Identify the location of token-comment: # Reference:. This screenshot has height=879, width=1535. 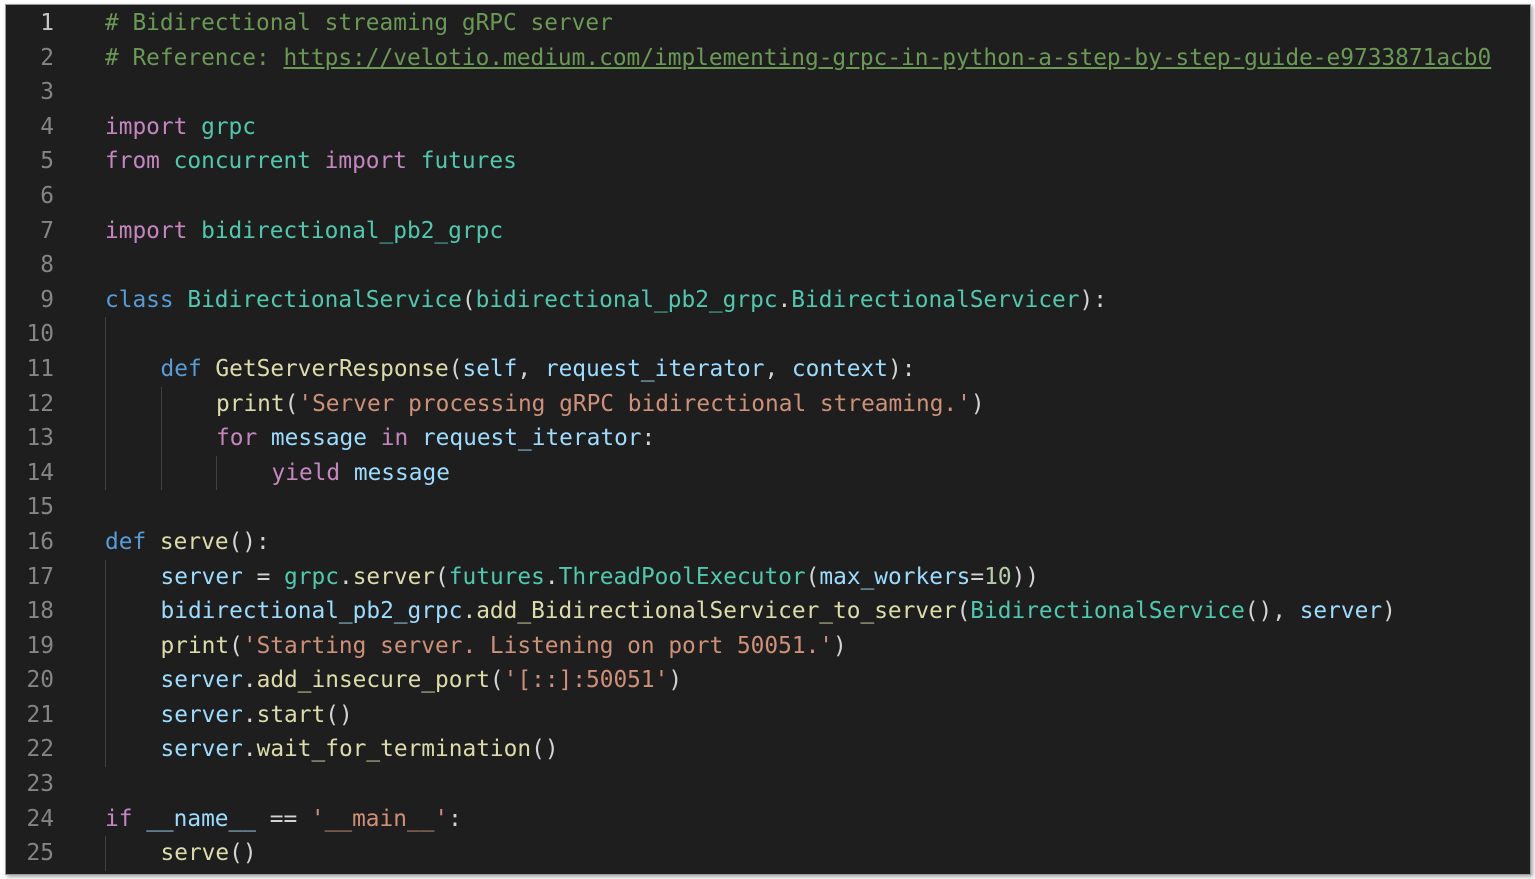
(194, 57).